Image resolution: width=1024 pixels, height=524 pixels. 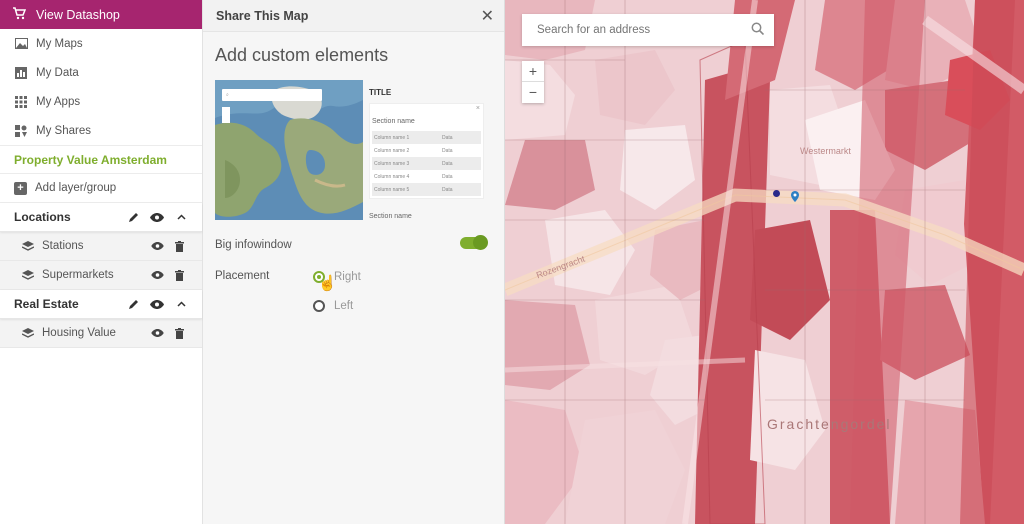 What do you see at coordinates (426, 137) in the screenshot?
I see `preview-row: Column name 1 Data` at bounding box center [426, 137].